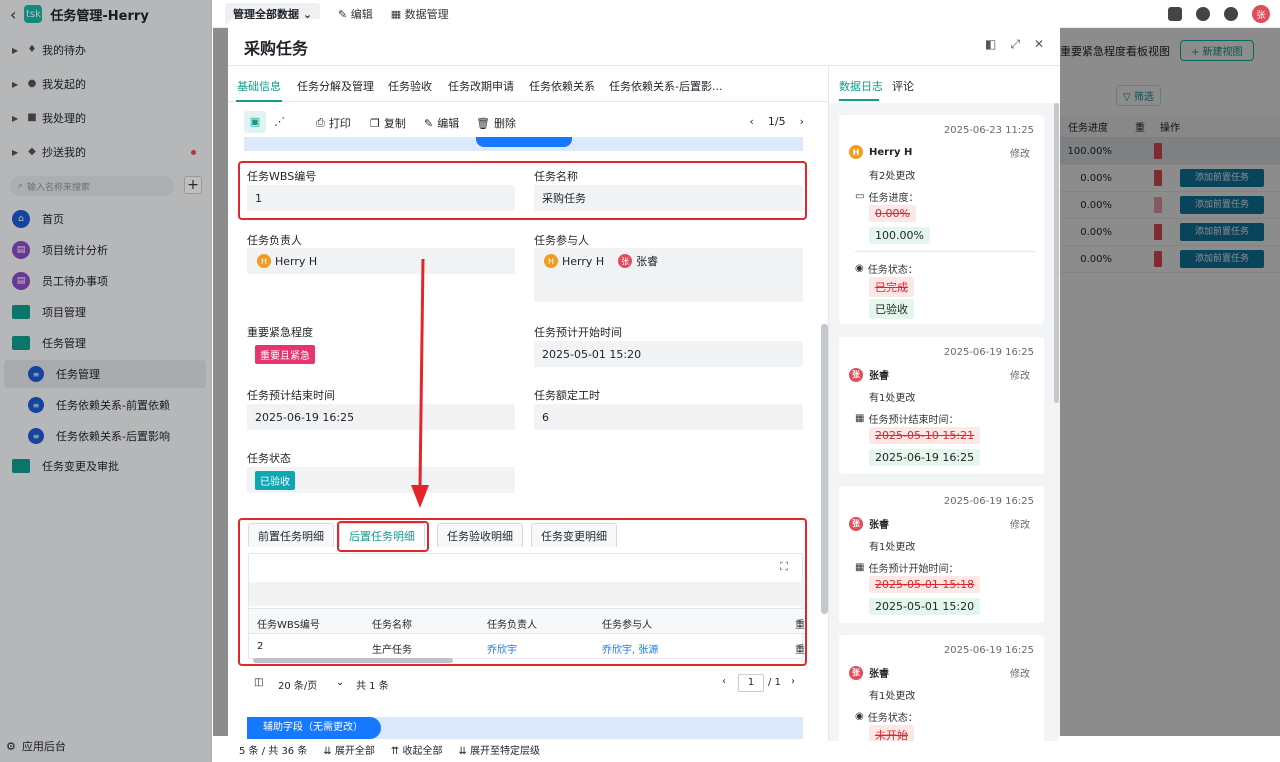  I want to click on log-card: 2025-06-19 16:25 张张睿 修改 有1处更改 ◉ 任务状态： 未开始, so click(941, 688).